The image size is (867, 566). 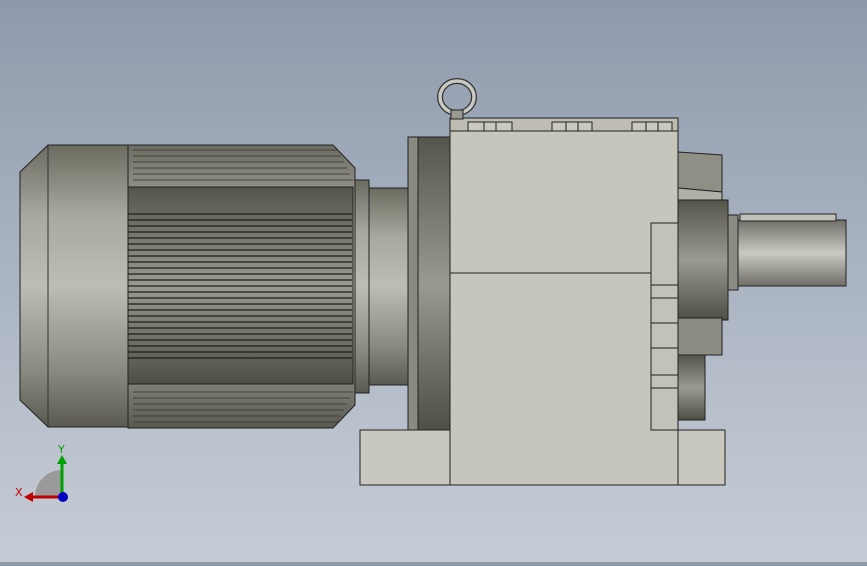 What do you see at coordinates (74, 286) in the screenshot?
I see `fan-cover` at bounding box center [74, 286].